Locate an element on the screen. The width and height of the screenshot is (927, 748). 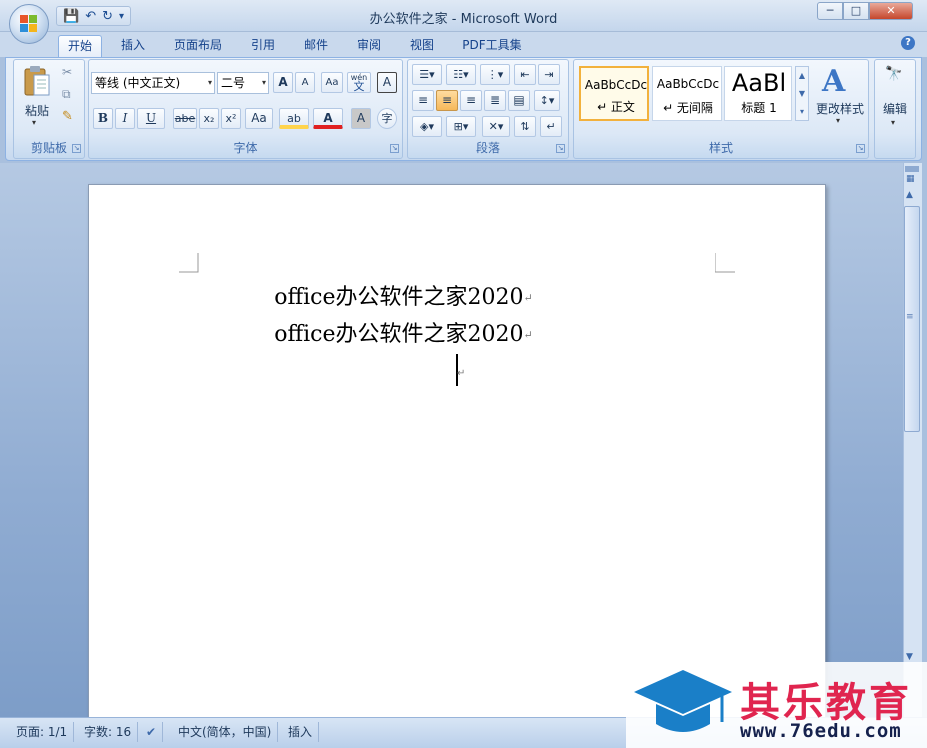
window-title: 办公软件之家 - Microsoft Word is located at coordinates (463, 19).